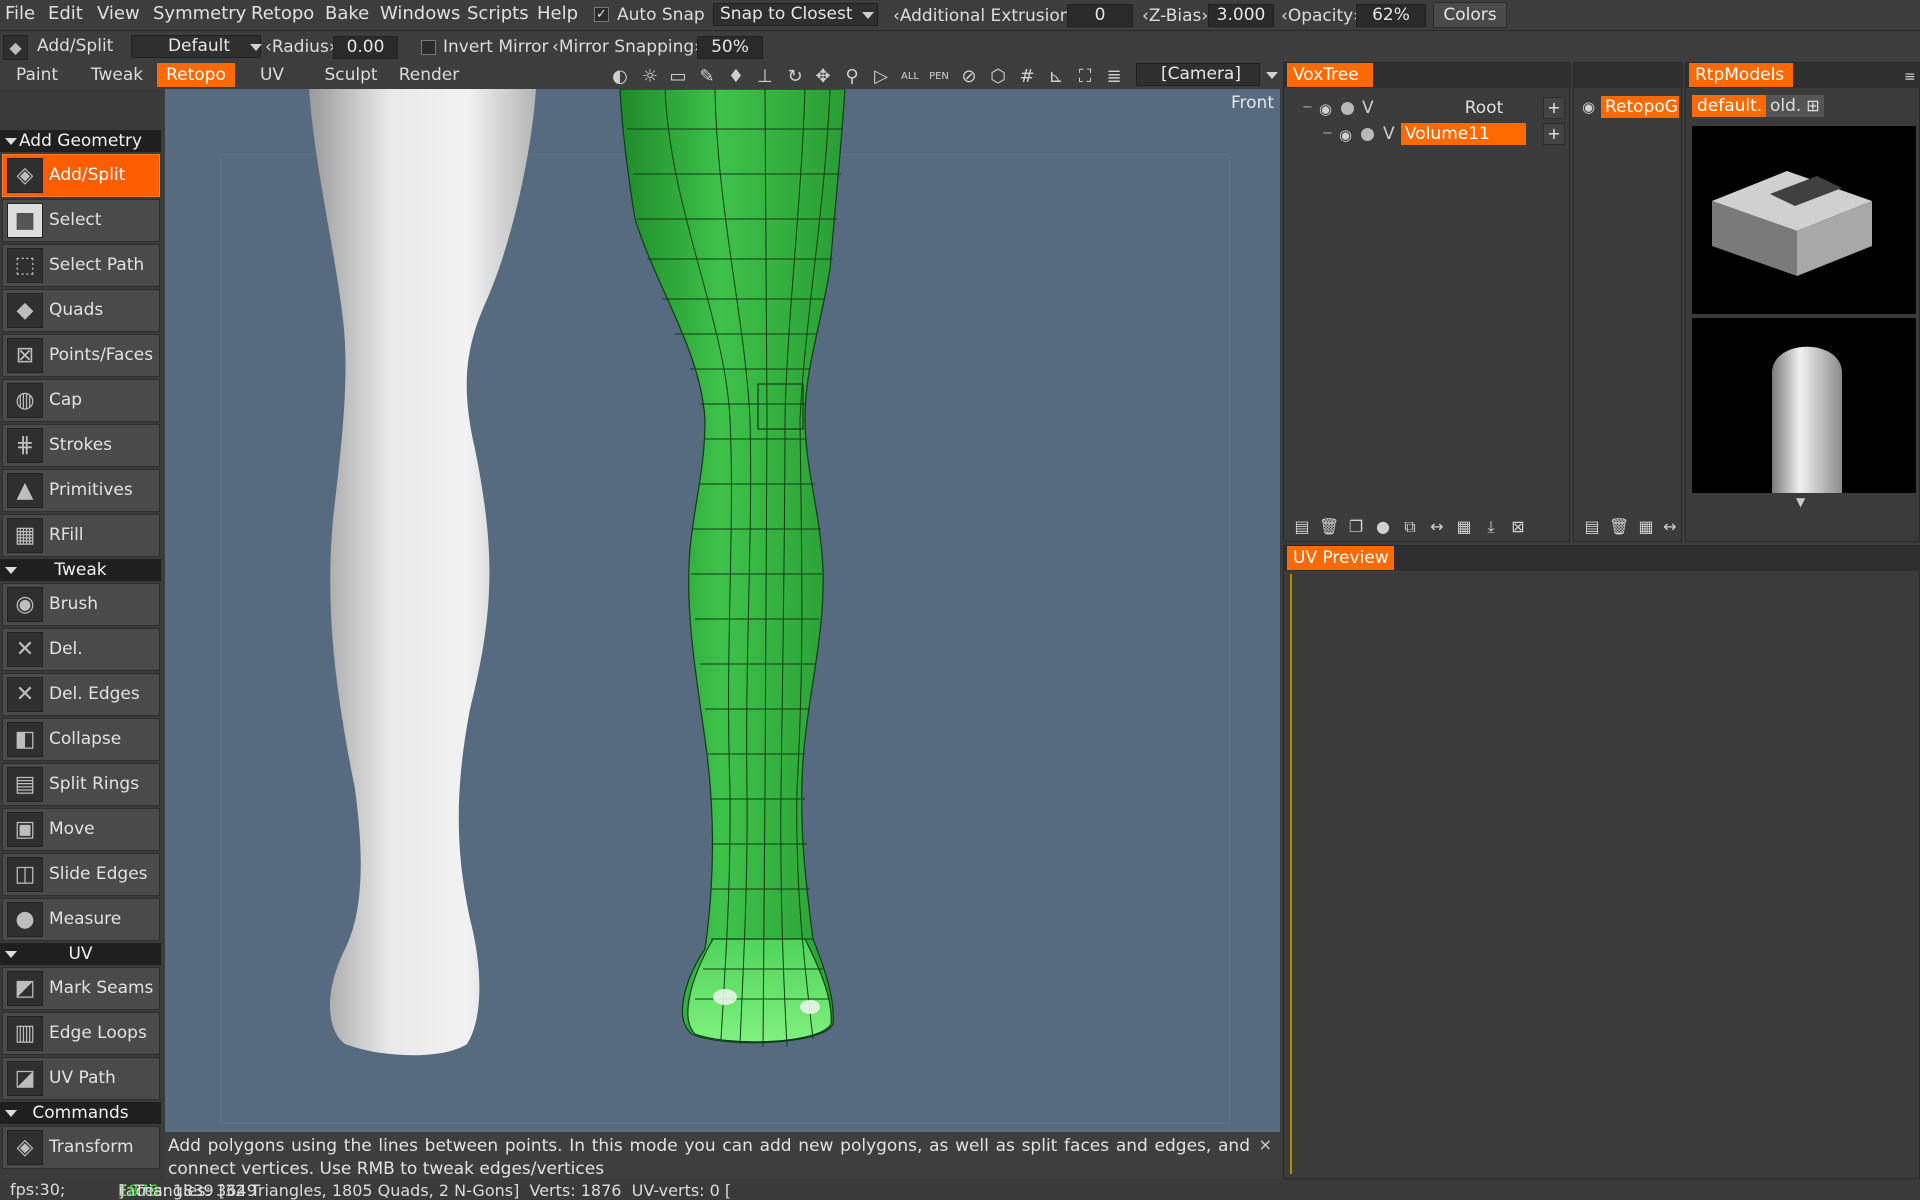  What do you see at coordinates (1340, 558) in the screenshot?
I see `tab-uv-preview: UV Preview` at bounding box center [1340, 558].